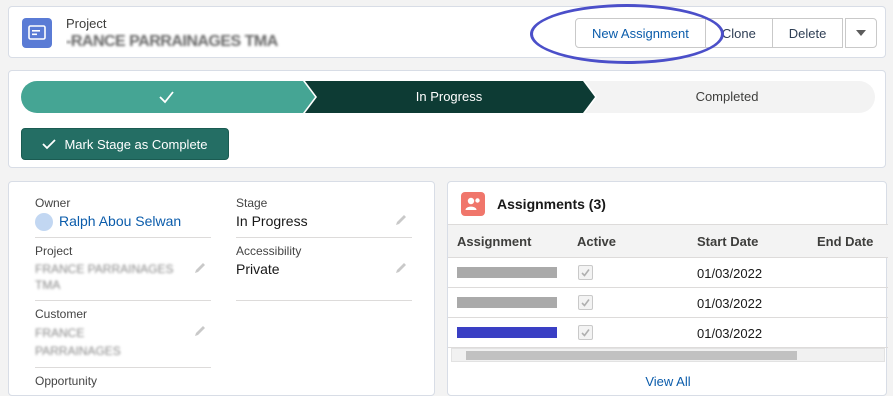 The image size is (893, 396). I want to click on accessibility-label: Accessibility, so click(269, 251).